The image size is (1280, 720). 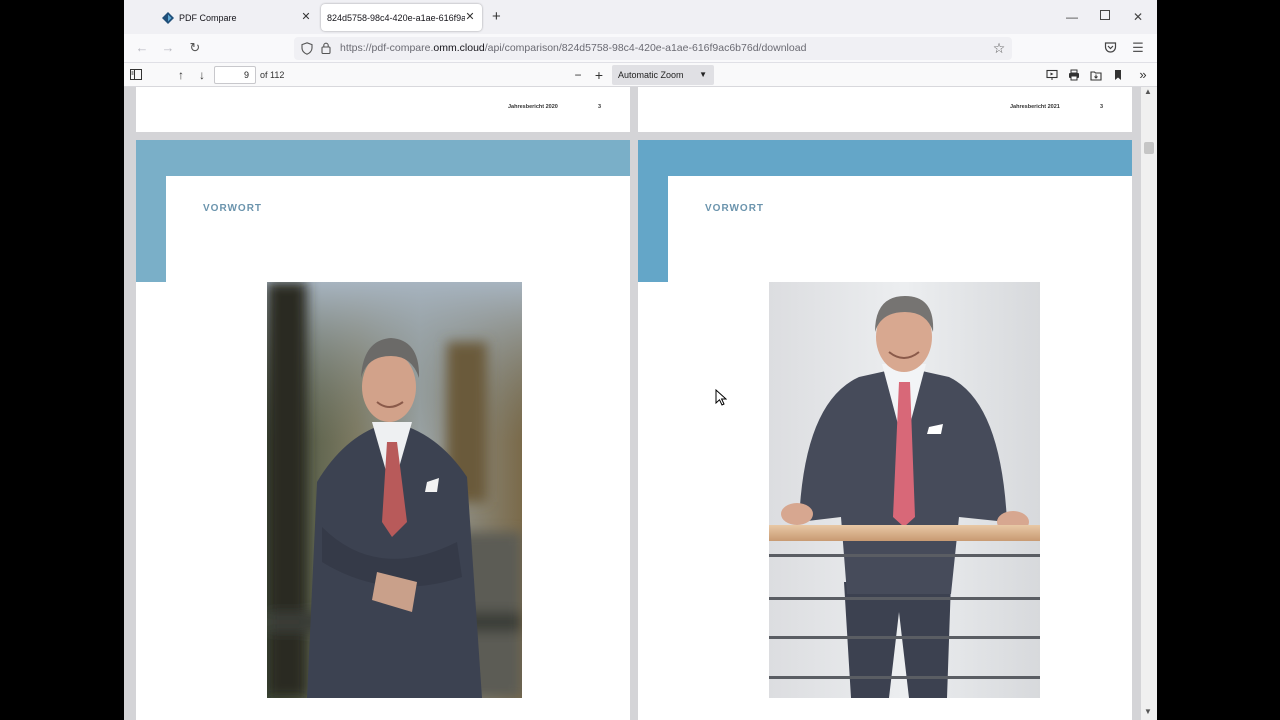 What do you see at coordinates (578, 75) in the screenshot?
I see `zoom-out-icon: −` at bounding box center [578, 75].